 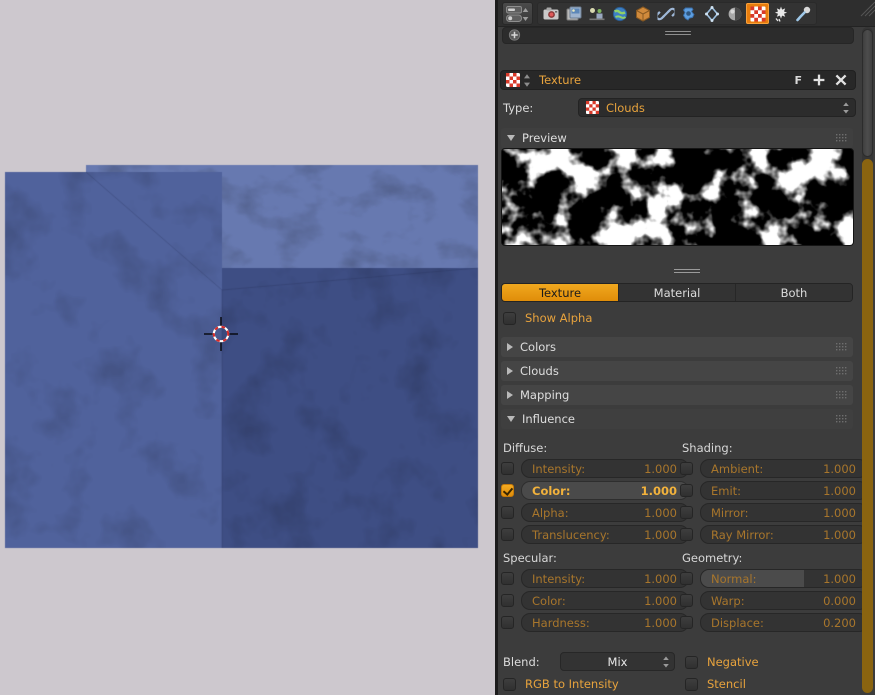 What do you see at coordinates (509, 684) in the screenshot?
I see `rgb-to-intensity-checkbox` at bounding box center [509, 684].